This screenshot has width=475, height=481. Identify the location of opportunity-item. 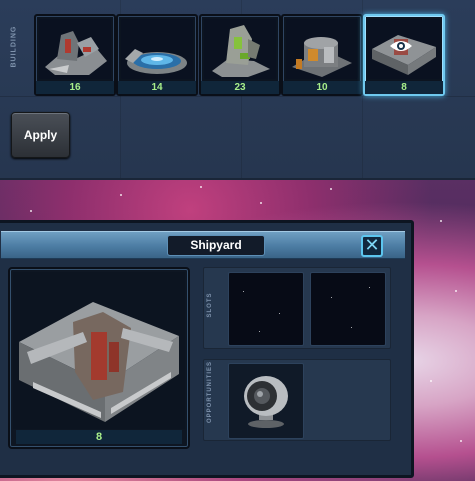
(266, 401).